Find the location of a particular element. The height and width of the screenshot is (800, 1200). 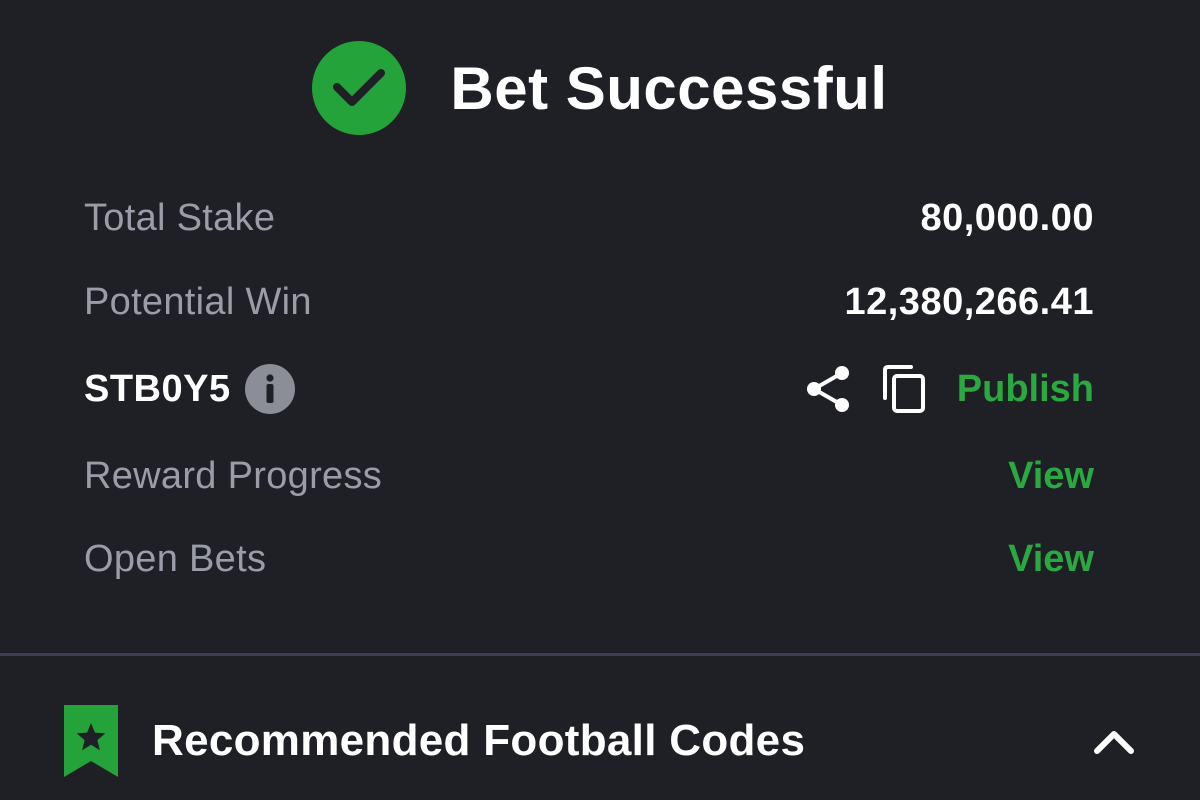

reward-progress-row: Reward Progress View is located at coordinates (589, 476).